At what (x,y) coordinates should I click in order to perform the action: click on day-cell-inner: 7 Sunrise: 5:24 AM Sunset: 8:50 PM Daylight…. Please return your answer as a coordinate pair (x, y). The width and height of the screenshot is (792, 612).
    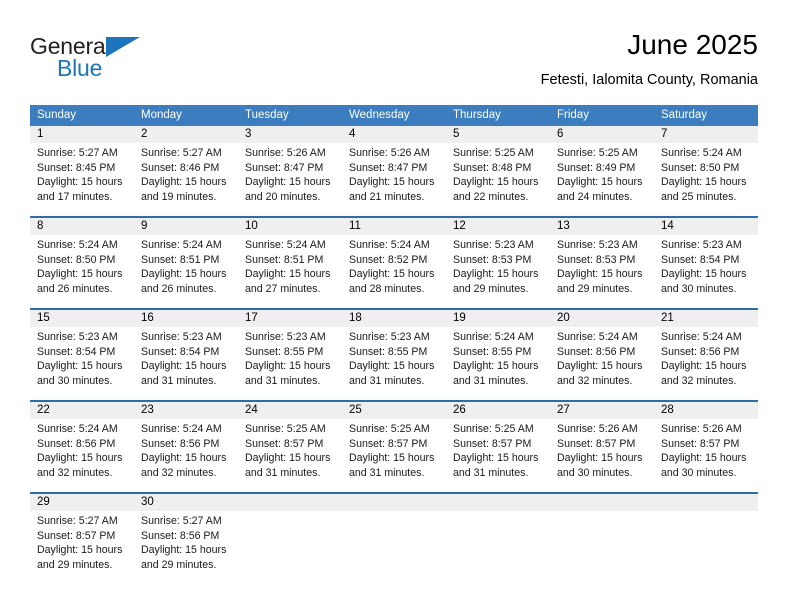
    Looking at the image, I should click on (706, 167).